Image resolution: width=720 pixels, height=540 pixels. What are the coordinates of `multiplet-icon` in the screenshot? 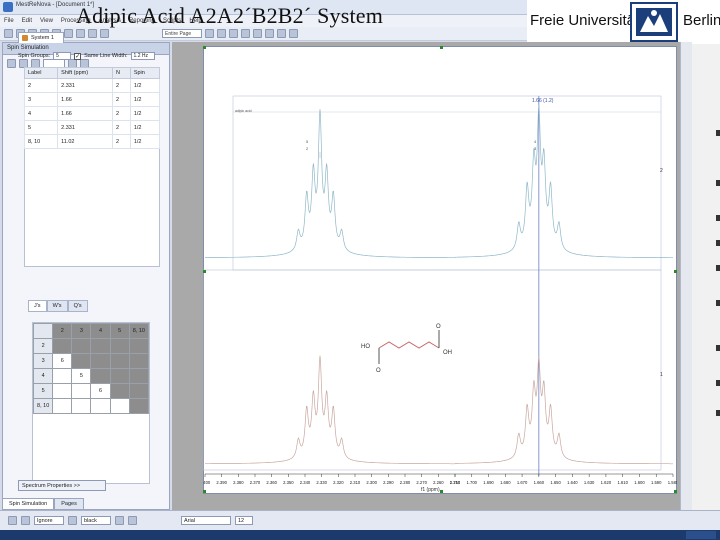 It's located at (293, 33).